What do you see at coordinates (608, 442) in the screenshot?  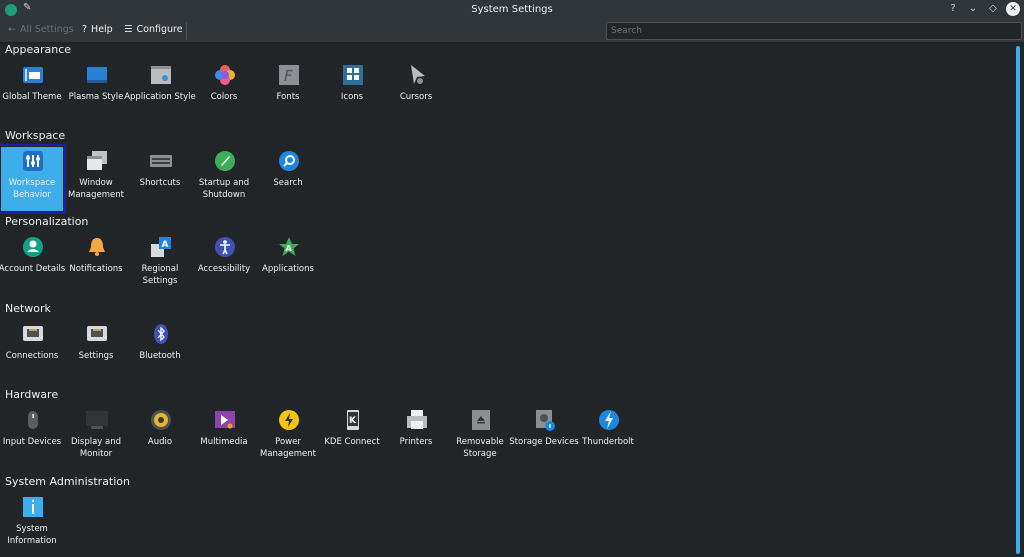 I see `settings-item-label: Thunderbolt` at bounding box center [608, 442].